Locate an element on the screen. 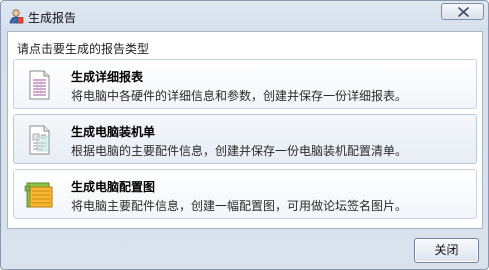  close-icon is located at coordinates (463, 12).